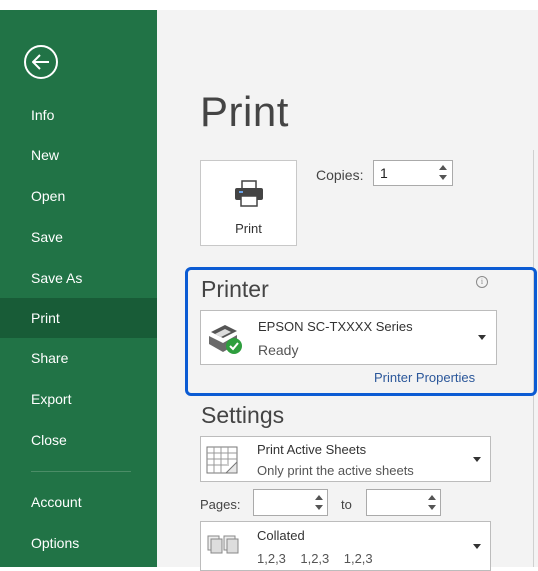 The height and width of the screenshot is (571, 538). Describe the element at coordinates (78, 237) in the screenshot. I see `sidebar-item-save: Save` at that location.